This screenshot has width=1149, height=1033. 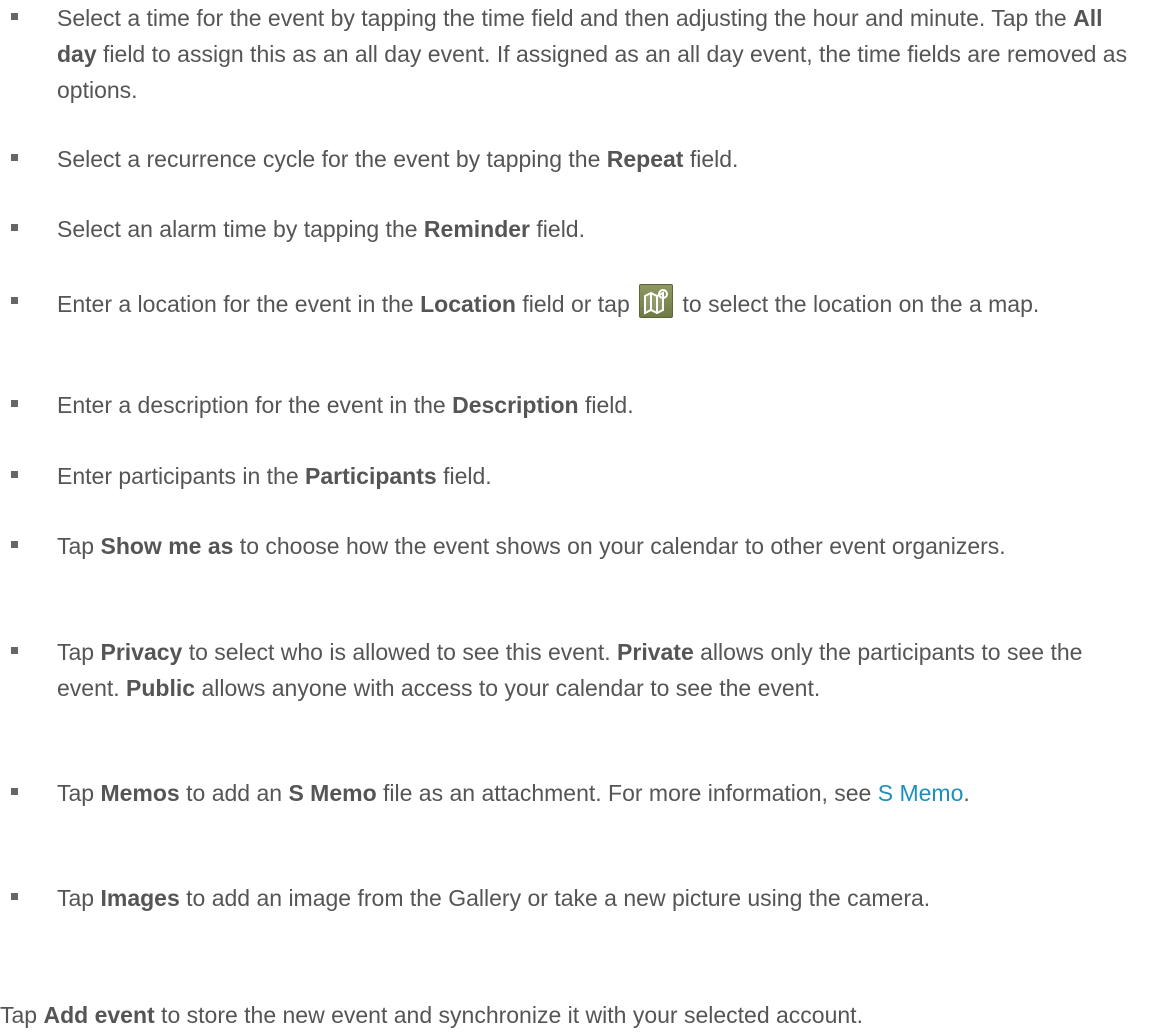 I want to click on text-run: Enter a location for the event in the, so click(x=239, y=304).